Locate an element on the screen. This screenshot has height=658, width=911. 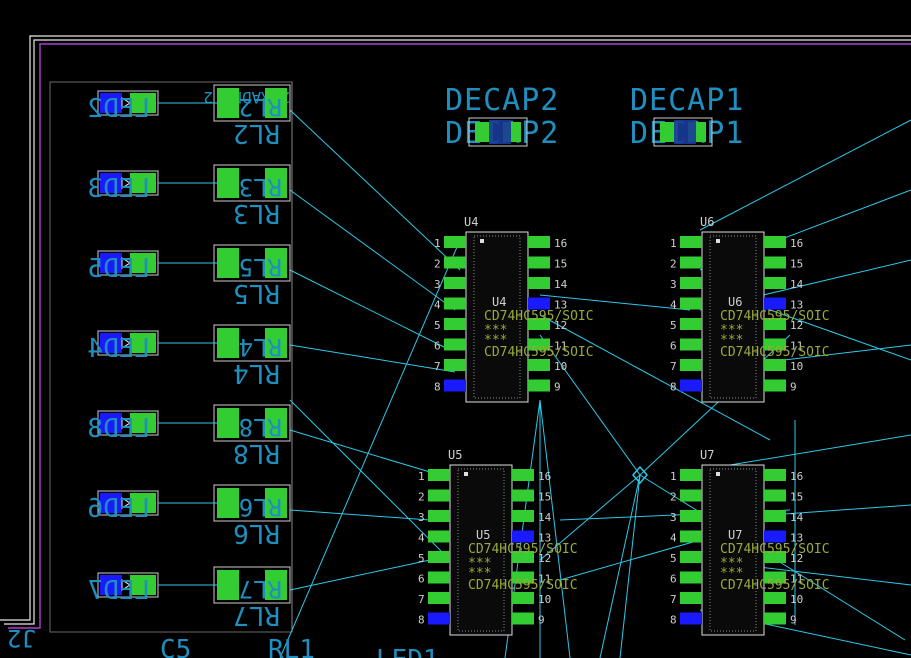
led-ref-label: LED2 is located at coordinates (118, 109).